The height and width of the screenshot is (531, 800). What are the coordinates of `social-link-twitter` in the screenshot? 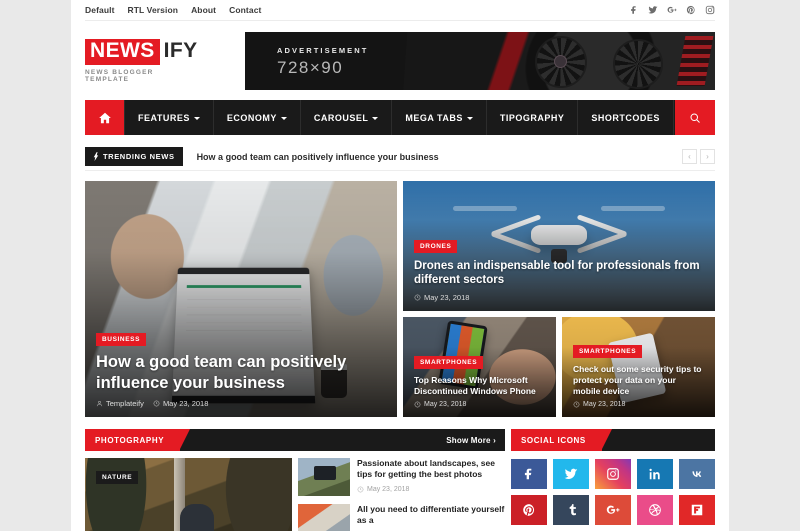 It's located at (571, 474).